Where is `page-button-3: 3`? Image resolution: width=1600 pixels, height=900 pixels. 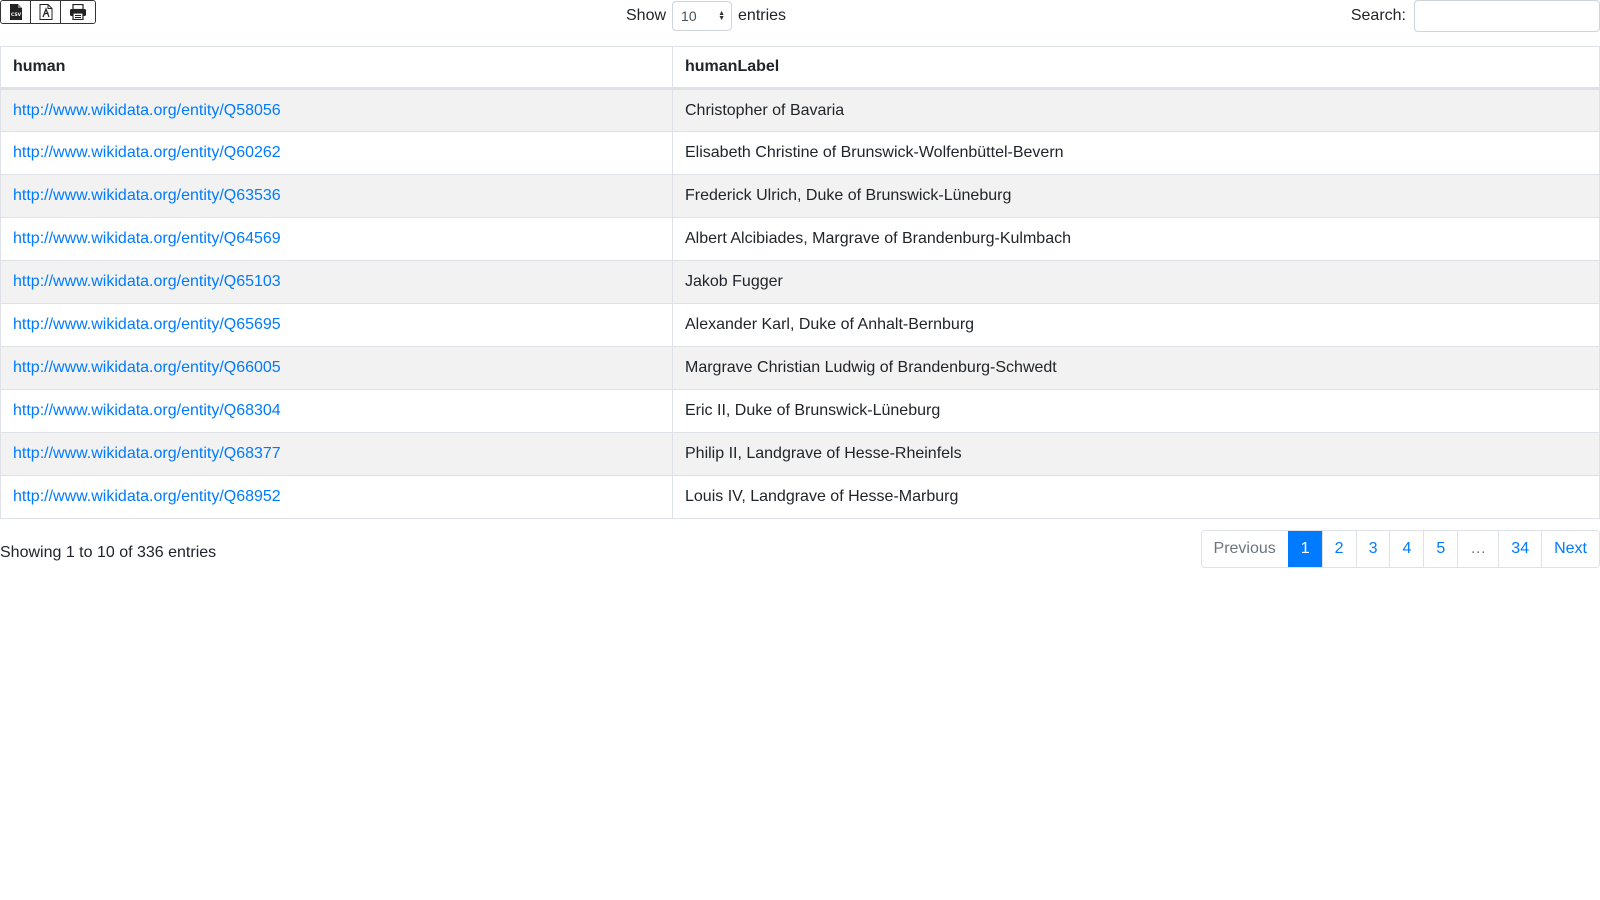 page-button-3: 3 is located at coordinates (1372, 549).